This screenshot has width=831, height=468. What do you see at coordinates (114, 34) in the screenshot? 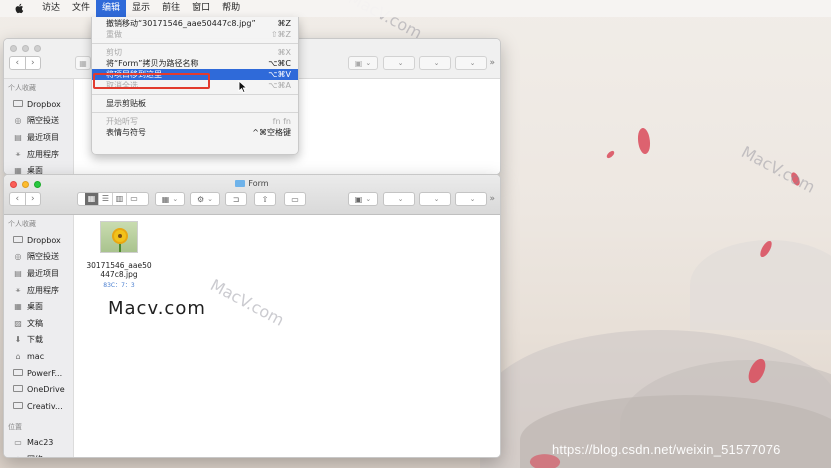
I see `menu-item-label: 重做` at bounding box center [114, 34].